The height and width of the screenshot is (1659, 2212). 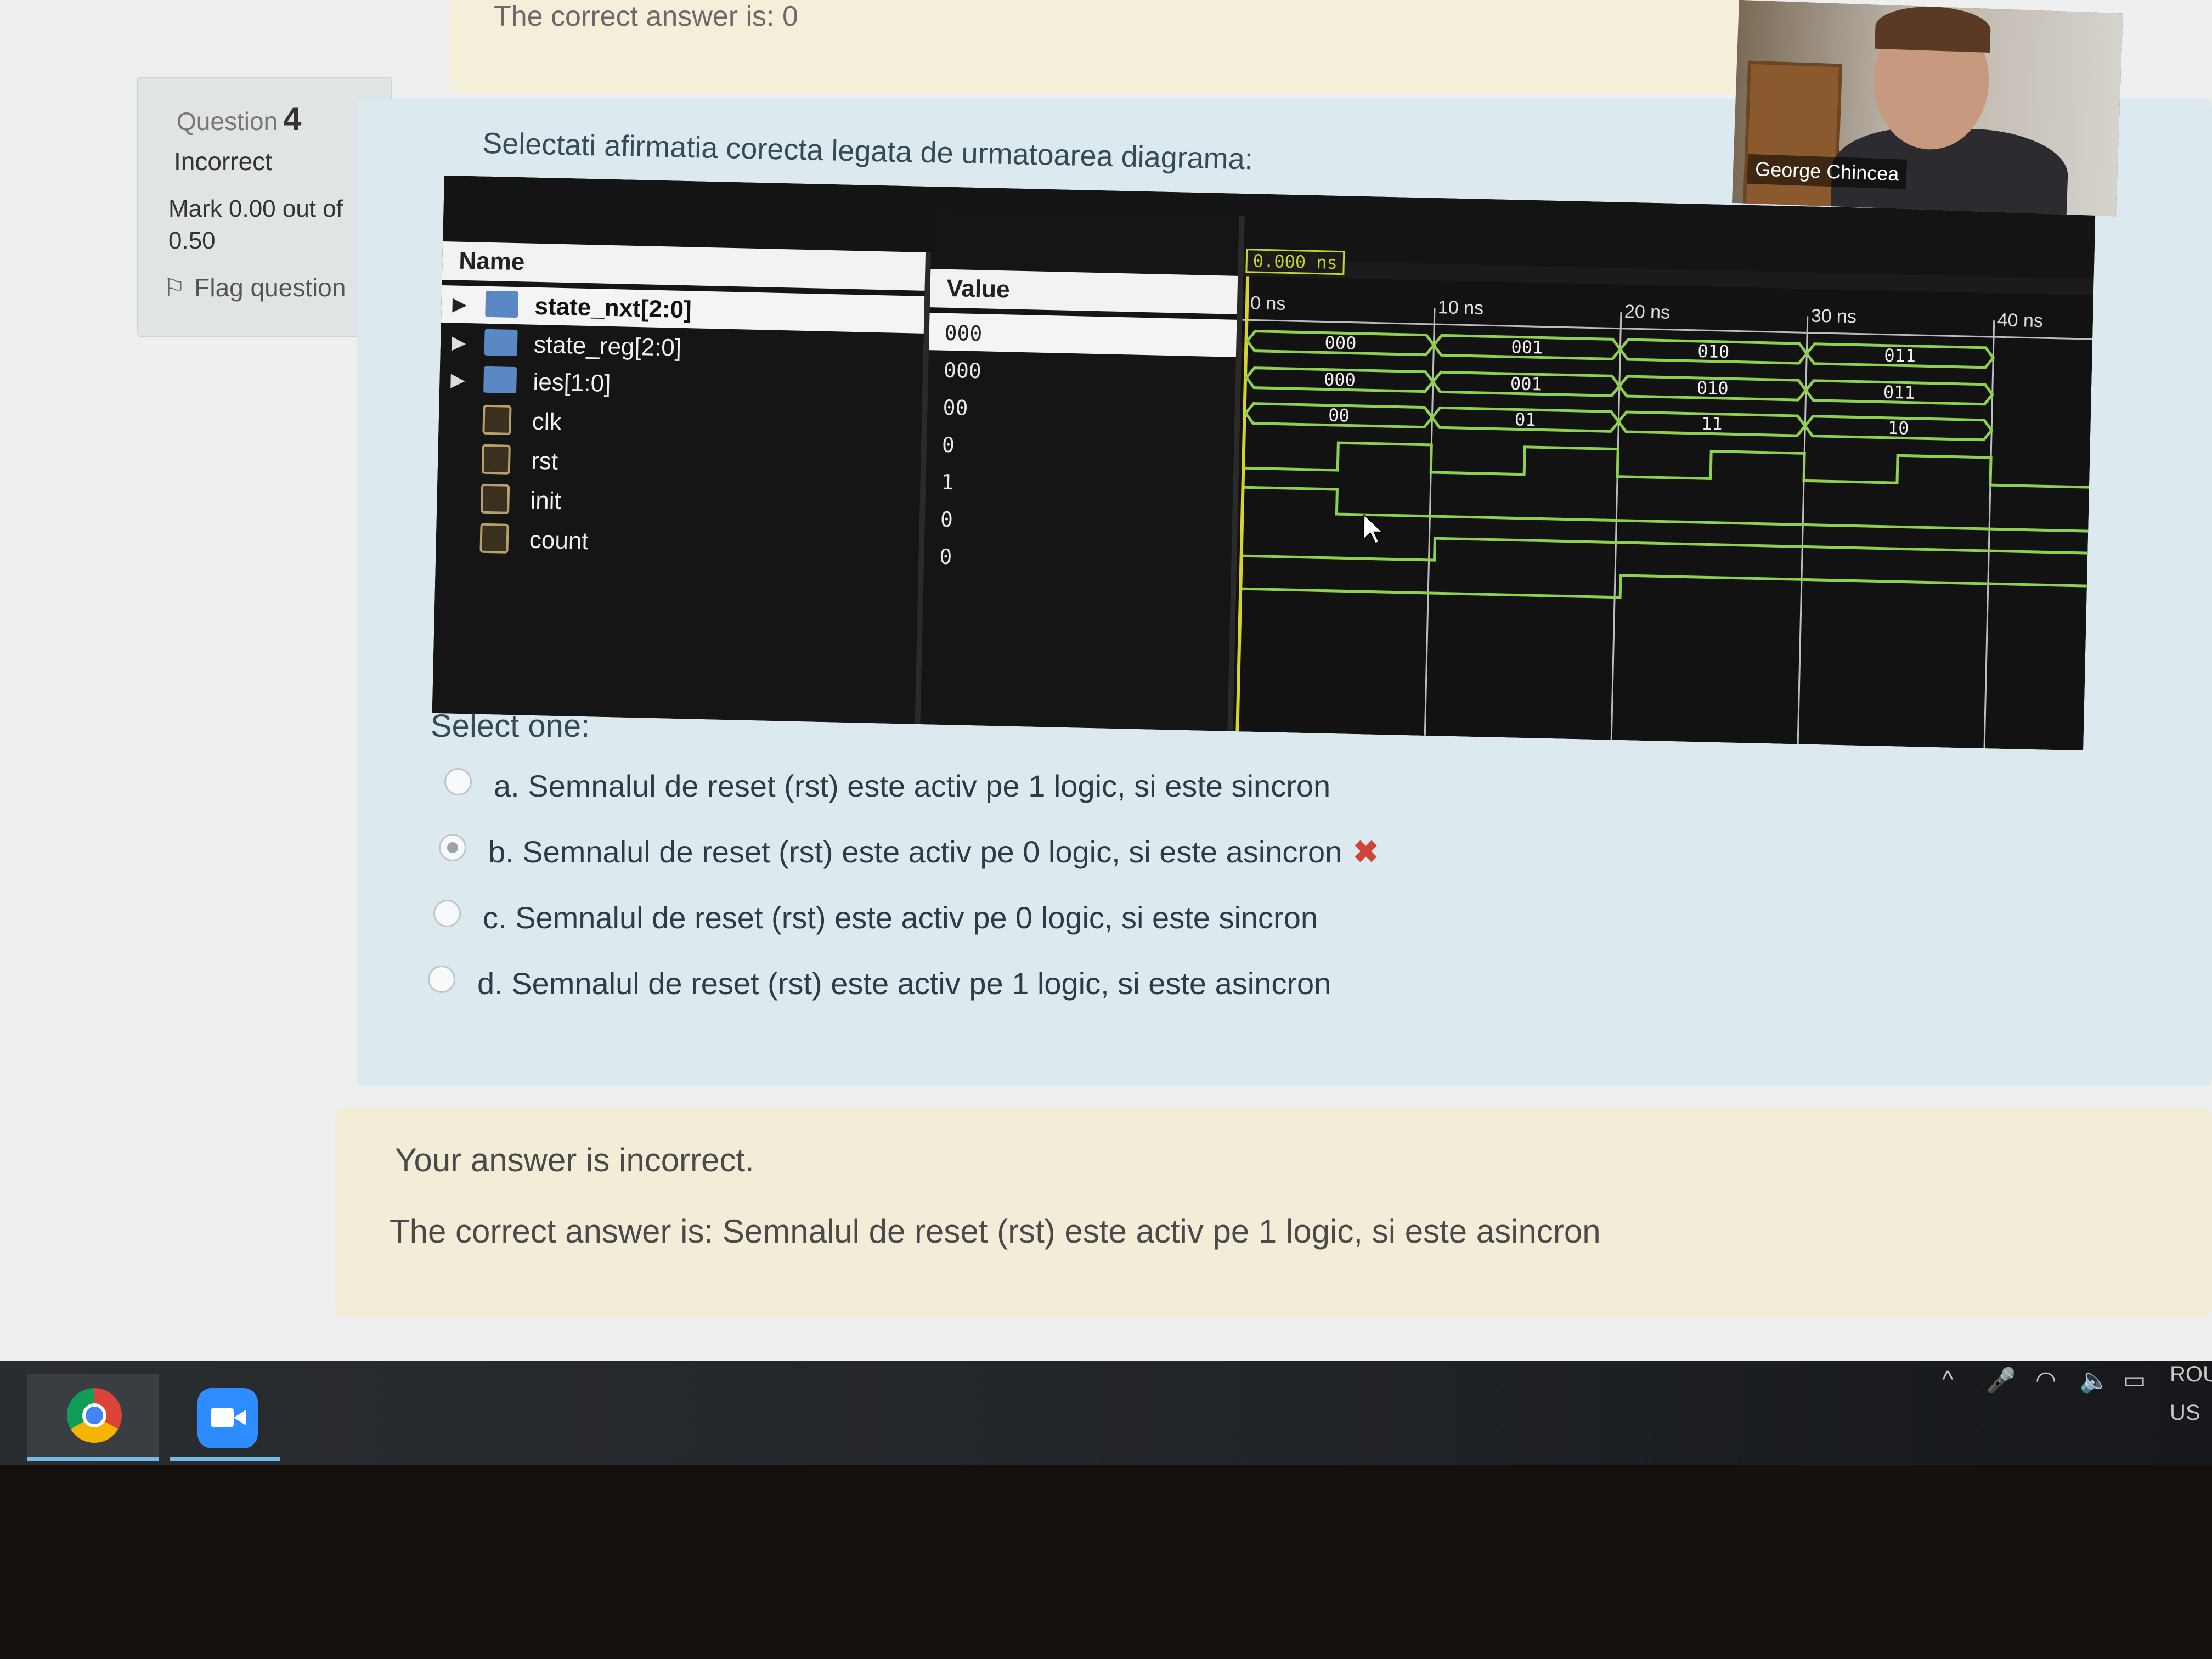 What do you see at coordinates (1525, 419) in the screenshot?
I see `bus-value: 01` at bounding box center [1525, 419].